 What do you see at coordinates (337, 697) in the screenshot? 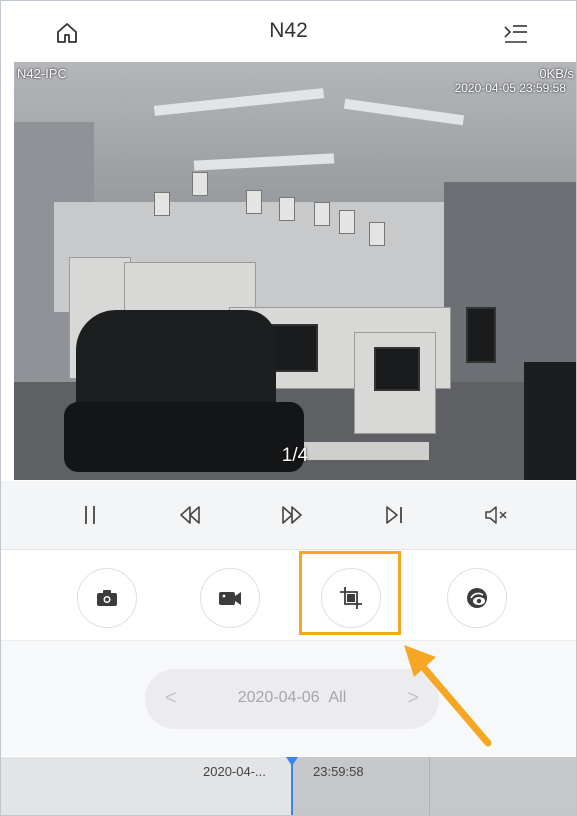
I see `record-filter: All` at bounding box center [337, 697].